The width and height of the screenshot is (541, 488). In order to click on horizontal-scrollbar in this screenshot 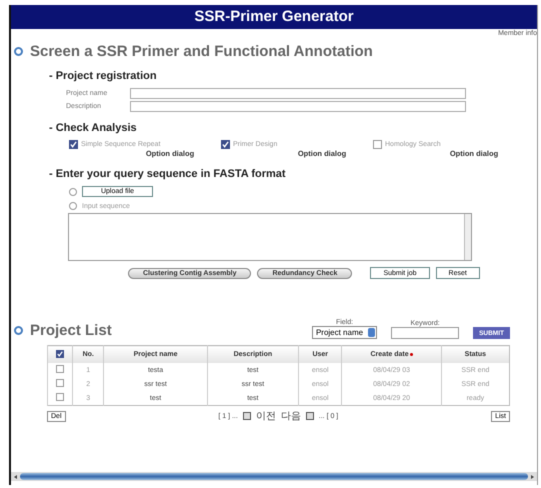, I will do `click(274, 476)`.